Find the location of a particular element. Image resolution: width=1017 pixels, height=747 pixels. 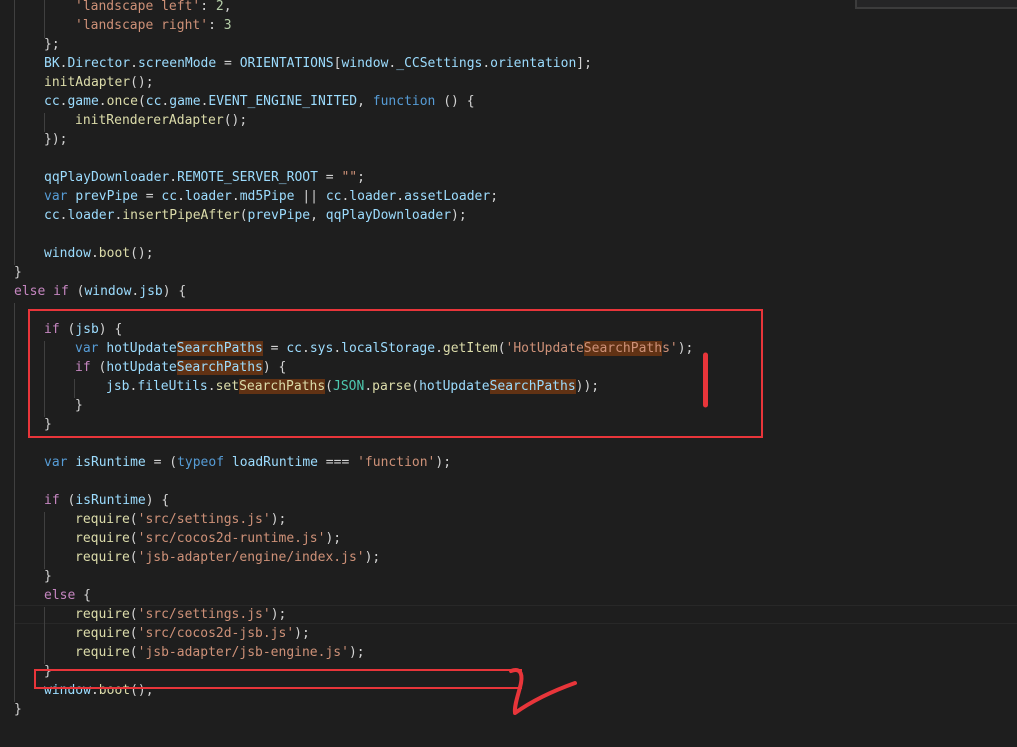

code-token: 'src/cocos2d-jsb.js' is located at coordinates (216, 633).